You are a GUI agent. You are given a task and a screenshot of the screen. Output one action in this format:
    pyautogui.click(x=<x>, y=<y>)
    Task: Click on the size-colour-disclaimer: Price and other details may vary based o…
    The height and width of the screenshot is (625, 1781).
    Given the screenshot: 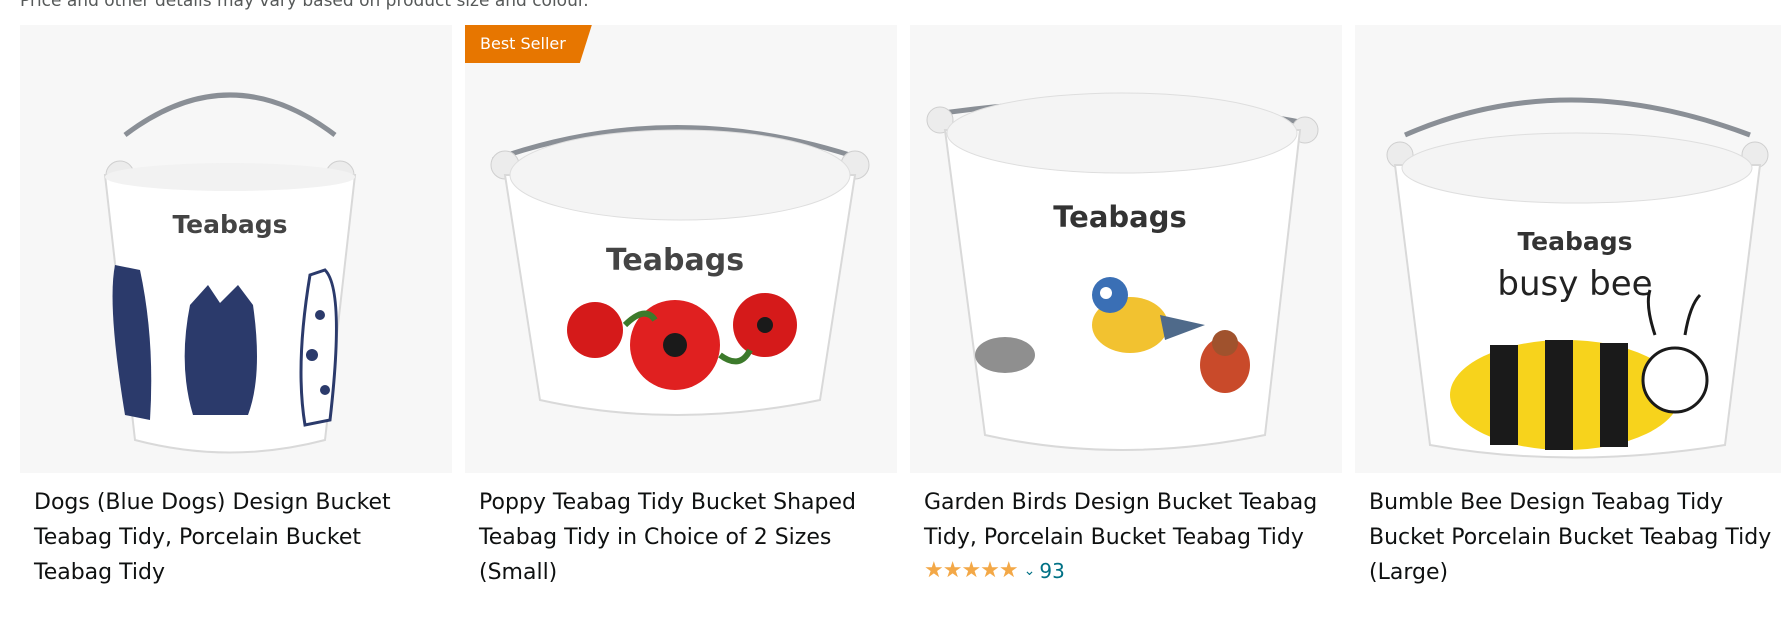 What is the action you would take?
    pyautogui.click(x=304, y=5)
    